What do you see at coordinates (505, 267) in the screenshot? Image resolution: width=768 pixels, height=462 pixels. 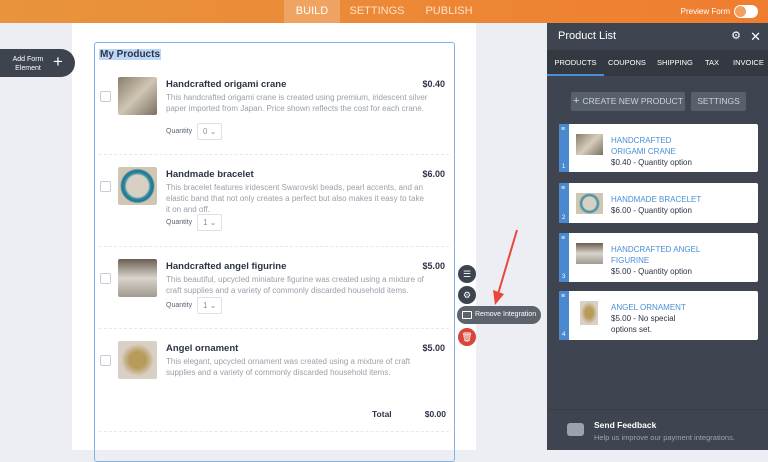 I see `arrow-annotation` at bounding box center [505, 267].